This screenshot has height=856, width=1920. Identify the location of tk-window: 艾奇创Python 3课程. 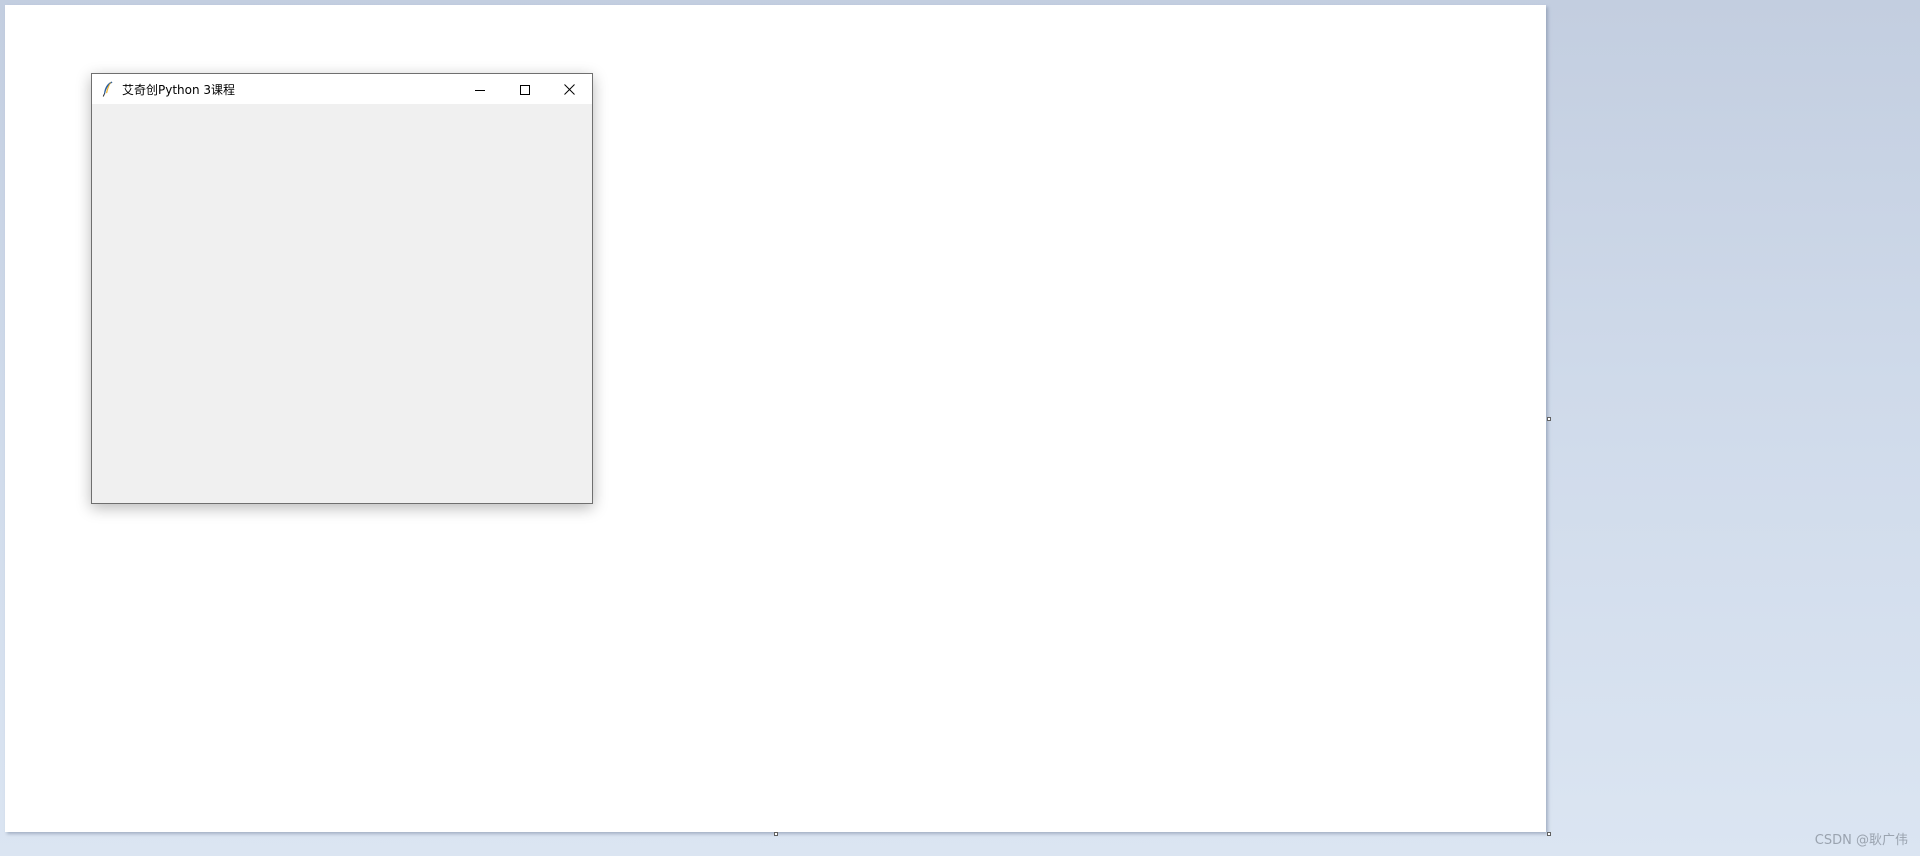
(342, 288).